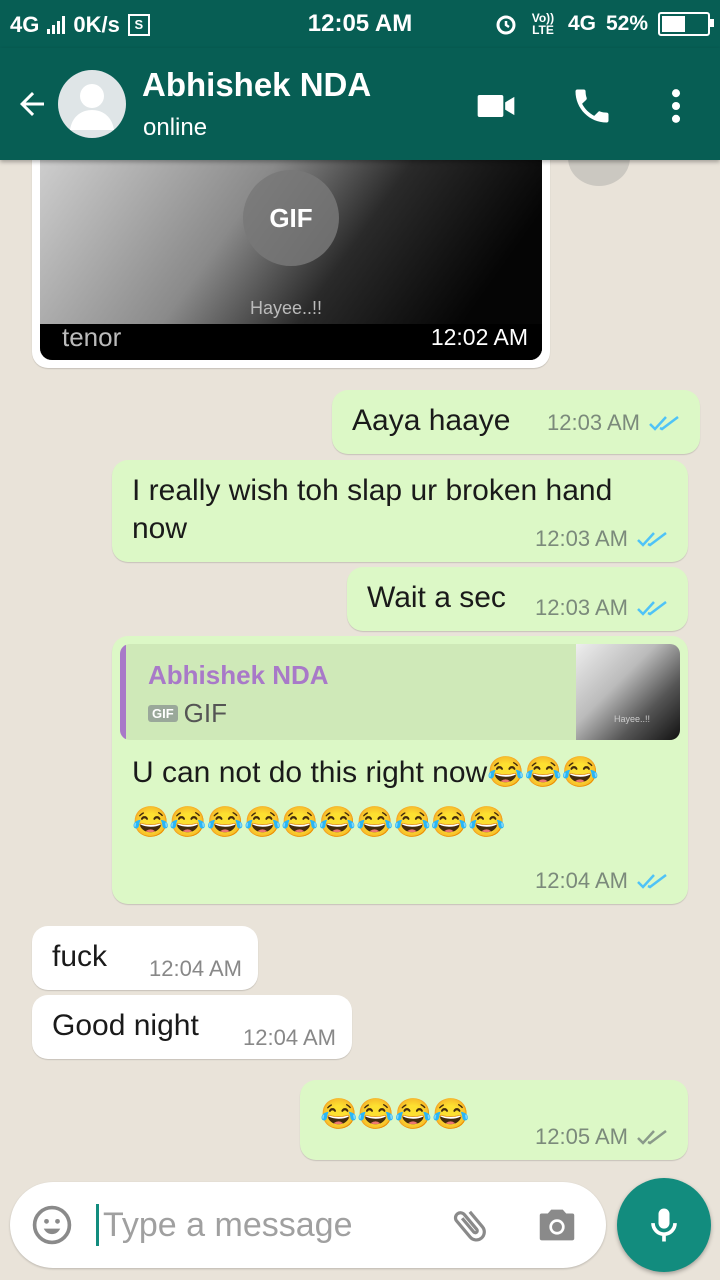  I want to click on delivered-ticks-icon, so click(652, 1137).